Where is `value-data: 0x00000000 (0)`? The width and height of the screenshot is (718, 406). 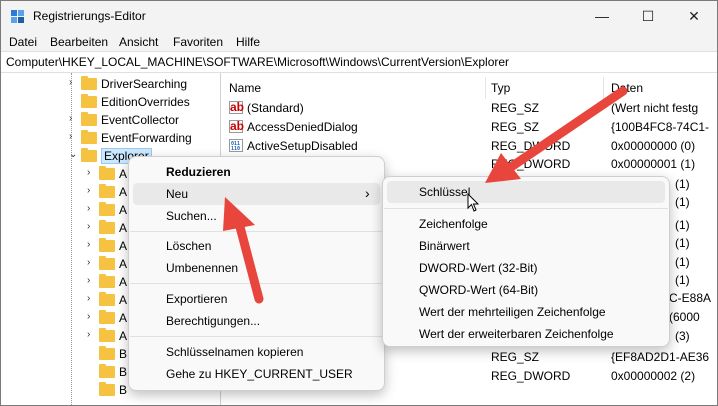
value-data: 0x00000000 (0) is located at coordinates (653, 146).